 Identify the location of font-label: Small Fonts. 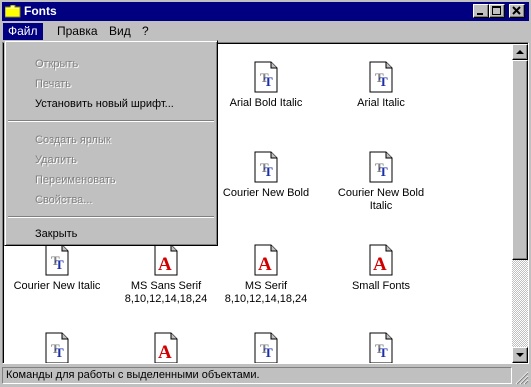
(381, 286).